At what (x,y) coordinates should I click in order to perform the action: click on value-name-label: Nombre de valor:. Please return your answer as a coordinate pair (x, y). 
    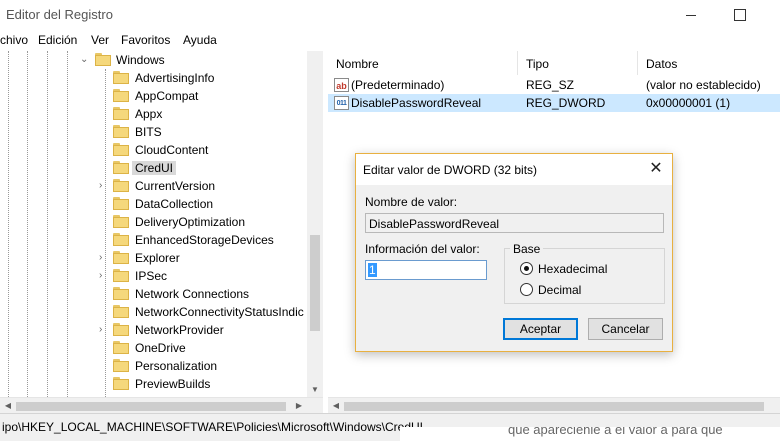
    Looking at the image, I should click on (411, 202).